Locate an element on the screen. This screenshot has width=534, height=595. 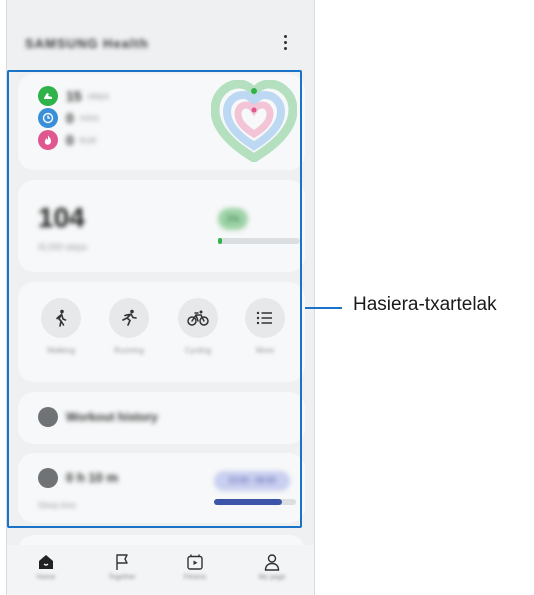
nav-my-page: My page is located at coordinates (272, 567).